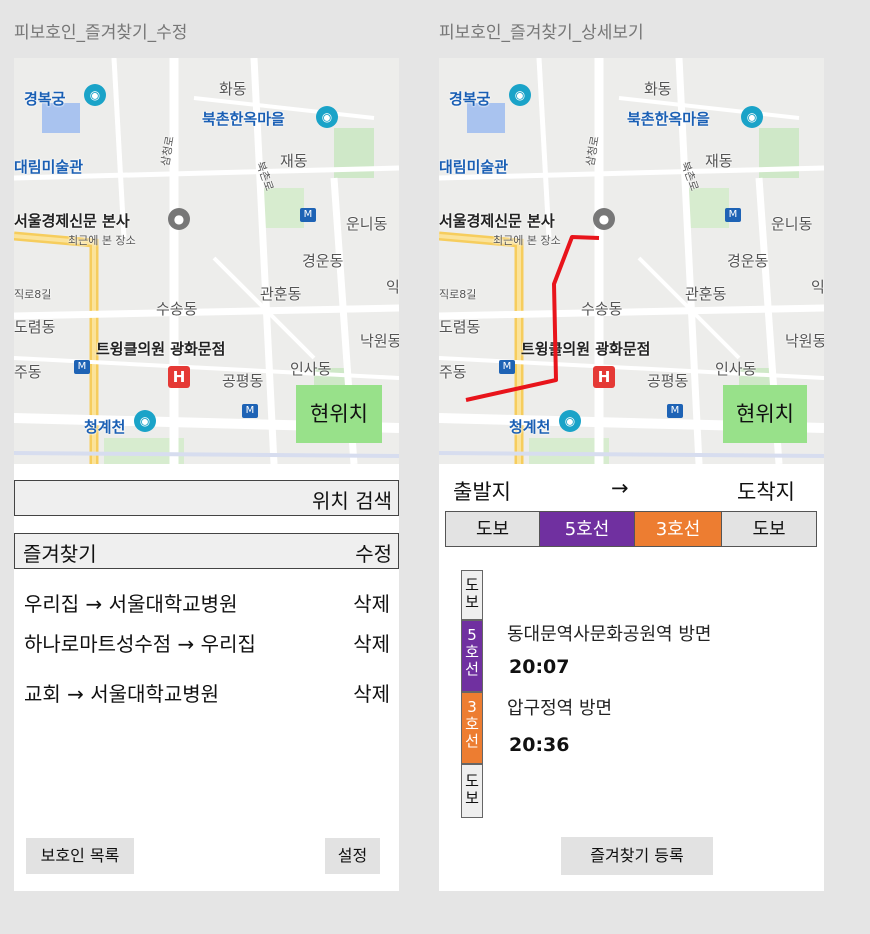 The image size is (870, 934). What do you see at coordinates (637, 856) in the screenshot?
I see `register-favorite-button: 즐겨찾기 등록` at bounding box center [637, 856].